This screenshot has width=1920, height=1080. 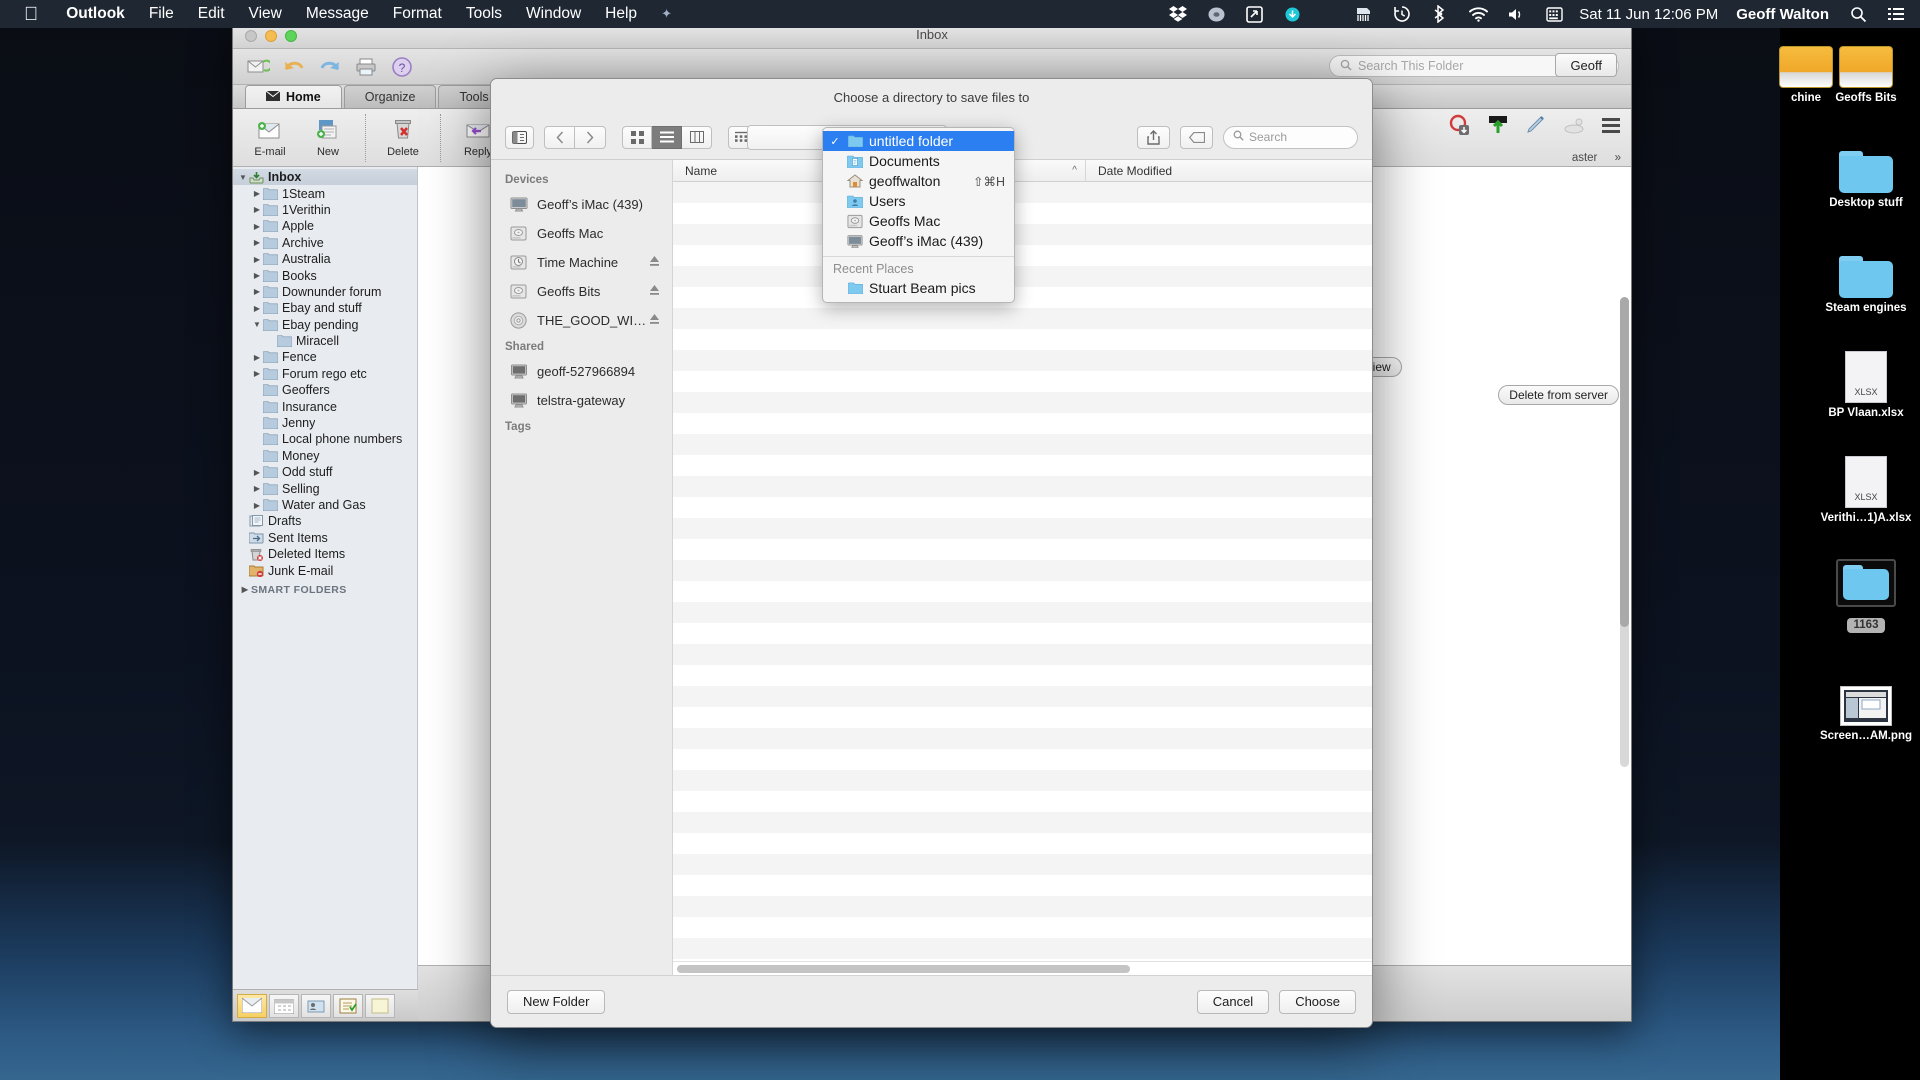 I want to click on sidebar-toggle-icon, so click(x=519, y=137).